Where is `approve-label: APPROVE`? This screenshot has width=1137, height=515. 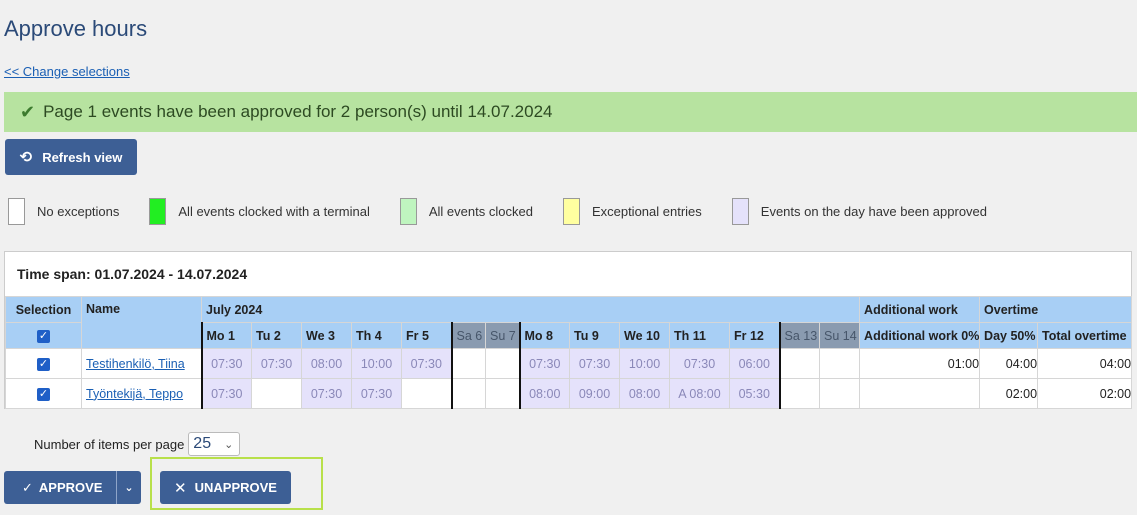
approve-label: APPROVE is located at coordinates (70, 487).